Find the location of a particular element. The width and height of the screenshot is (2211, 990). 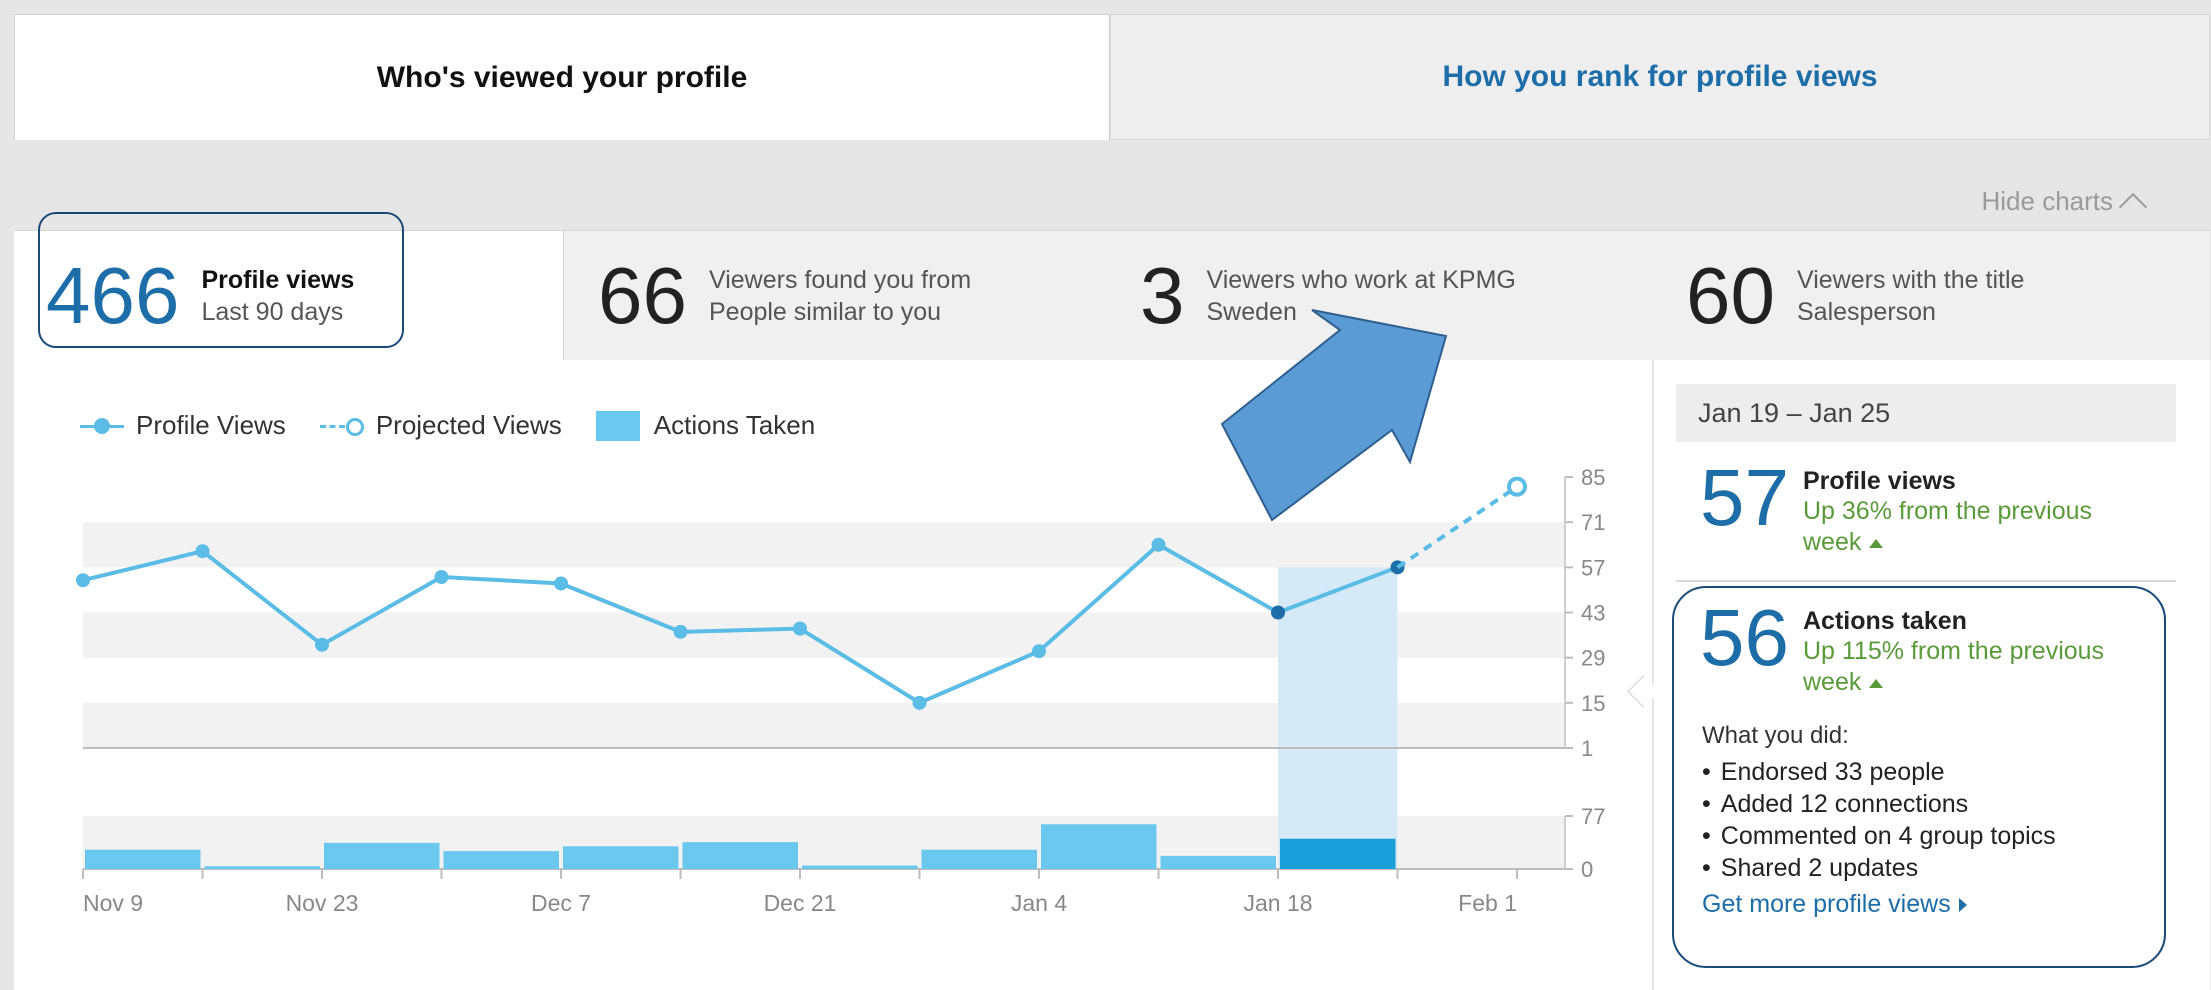

x-tick-label: Nov 9 is located at coordinates (113, 903).